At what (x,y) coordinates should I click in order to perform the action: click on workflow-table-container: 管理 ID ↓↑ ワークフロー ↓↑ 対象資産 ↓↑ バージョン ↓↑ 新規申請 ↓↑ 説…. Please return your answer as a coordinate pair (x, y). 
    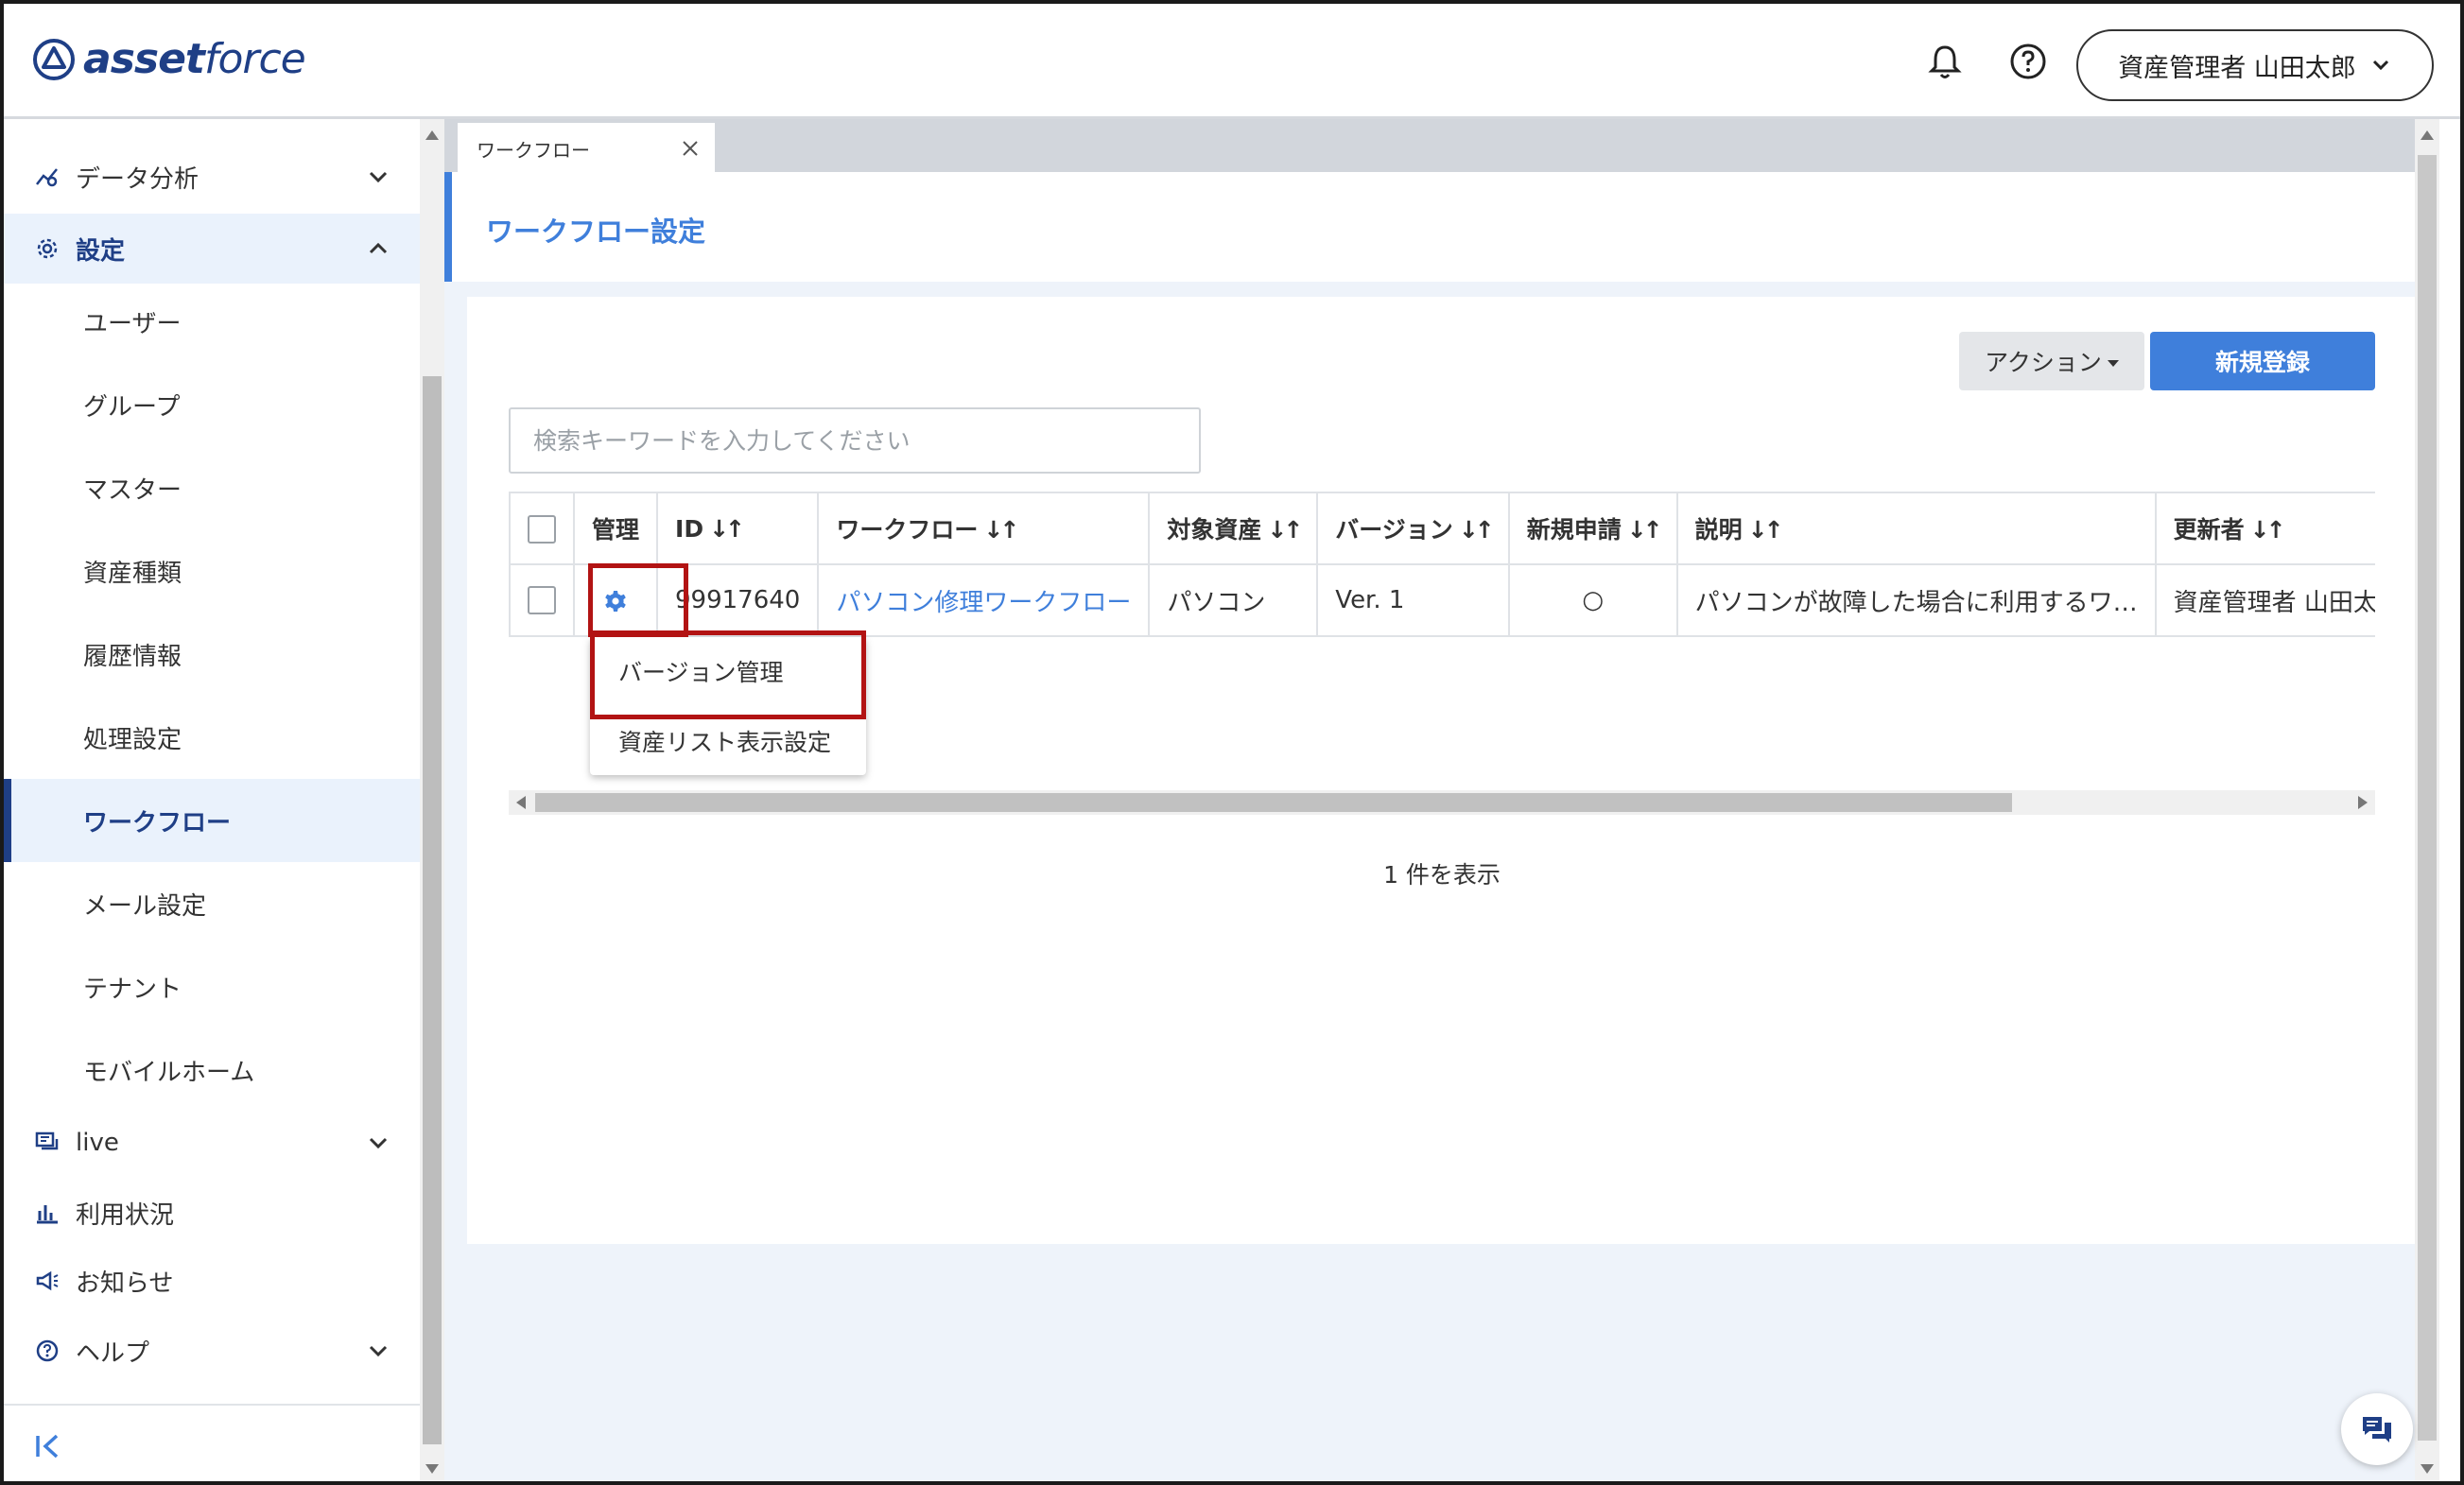
    Looking at the image, I should click on (1442, 568).